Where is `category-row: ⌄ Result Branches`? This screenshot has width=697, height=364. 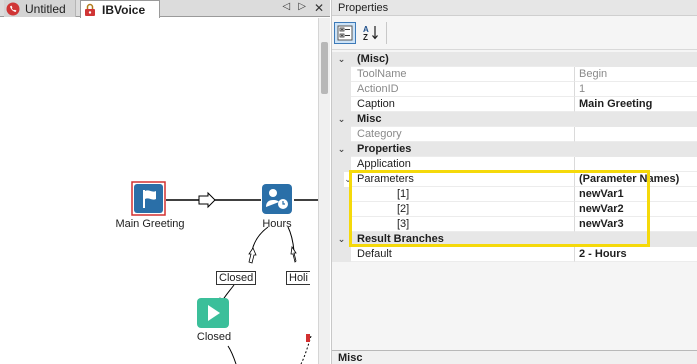
category-row: ⌄ Result Branches is located at coordinates (514, 239).